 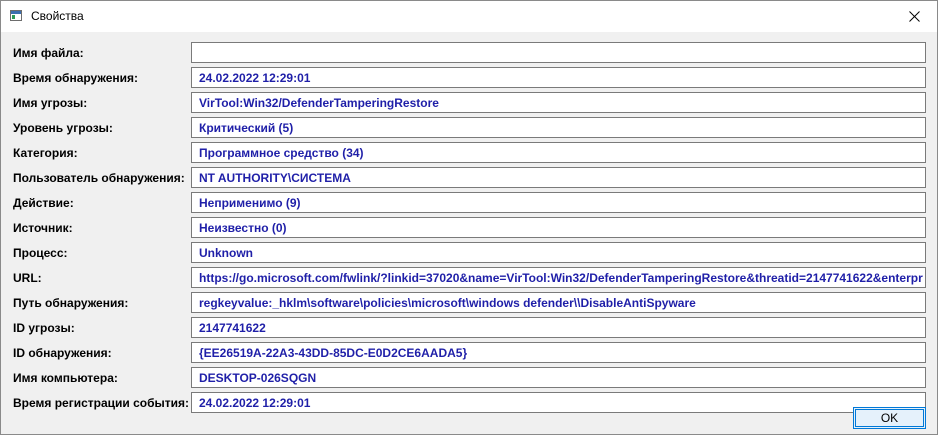 What do you see at coordinates (558, 77) in the screenshot?
I see `field-value-detection-time: 24.02.2022 12:29:01` at bounding box center [558, 77].